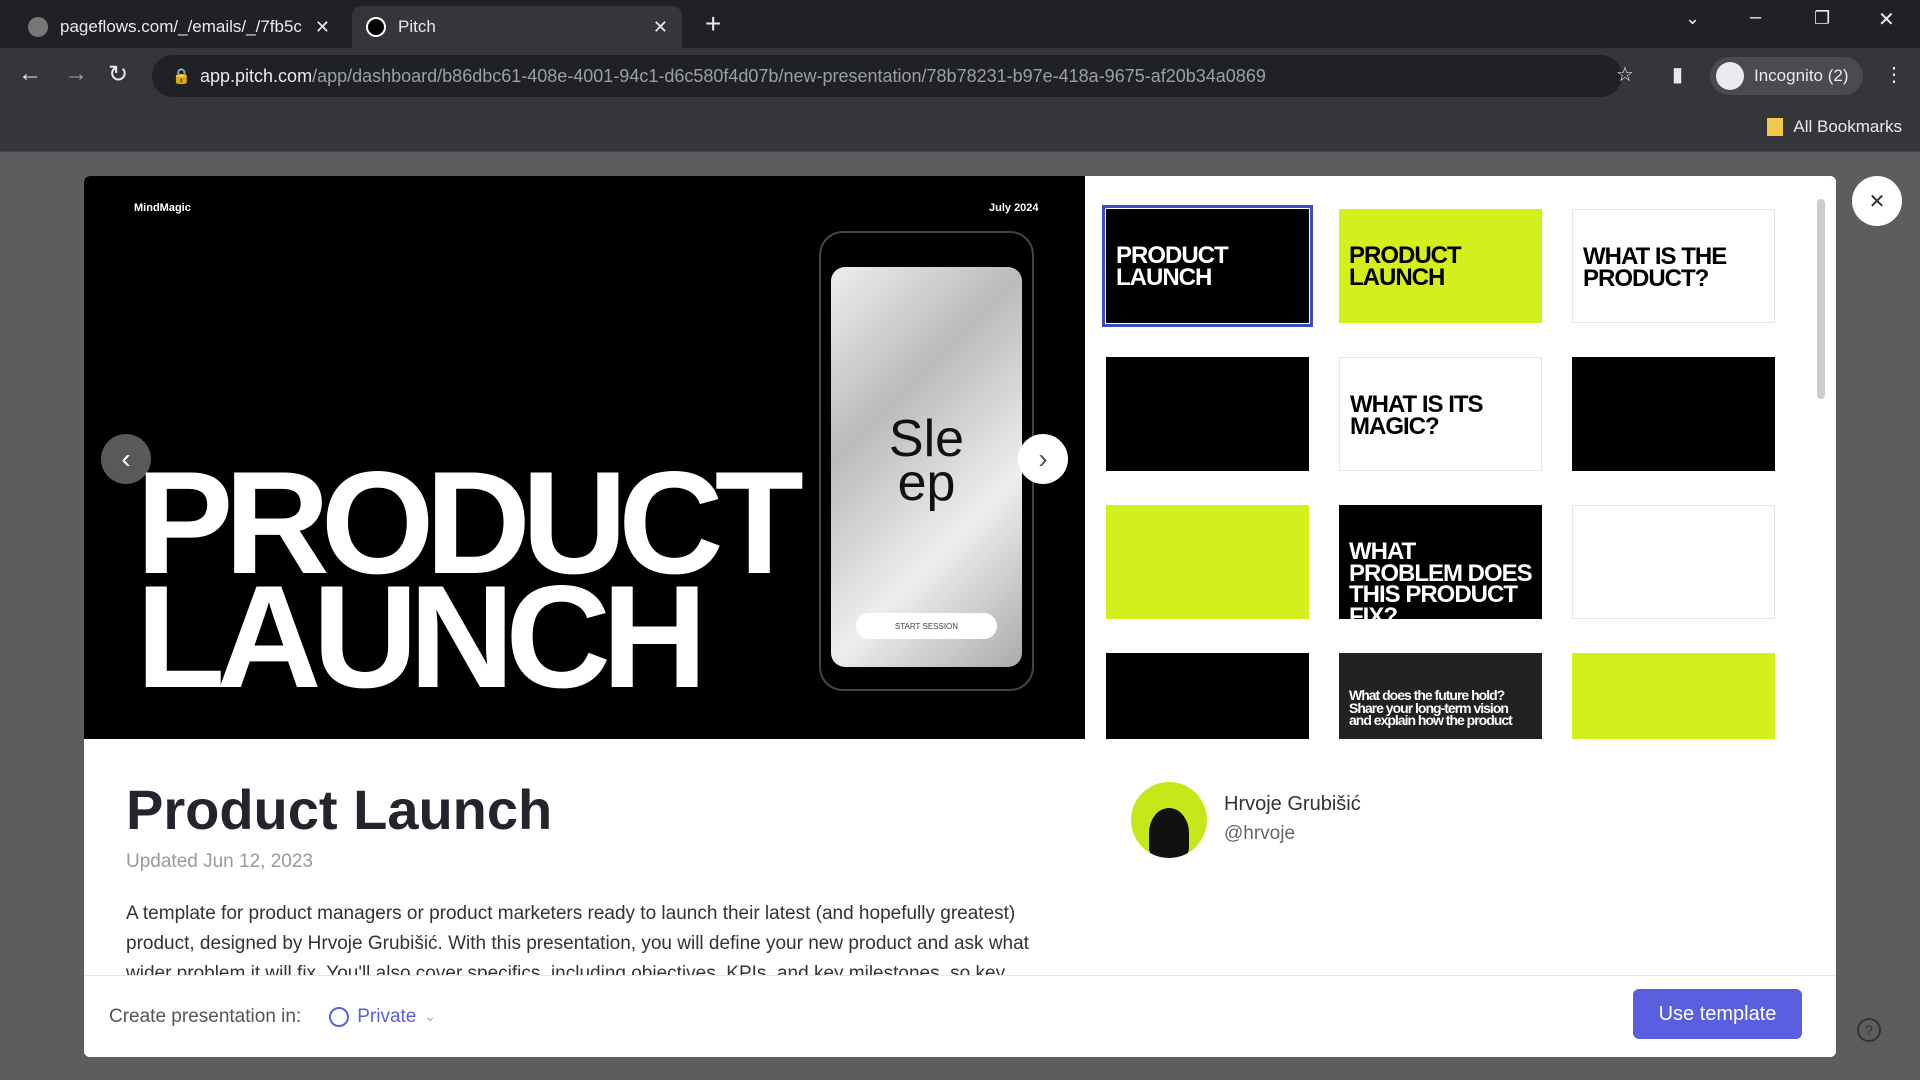 The image size is (1920, 1080). What do you see at coordinates (1440, 414) in the screenshot?
I see `slide-thumbnail: WHAT IS ITS MAGIC?` at bounding box center [1440, 414].